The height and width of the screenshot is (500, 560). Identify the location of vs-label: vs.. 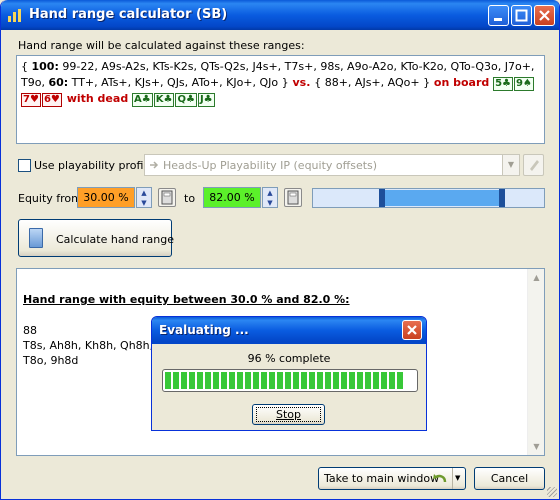
(301, 82).